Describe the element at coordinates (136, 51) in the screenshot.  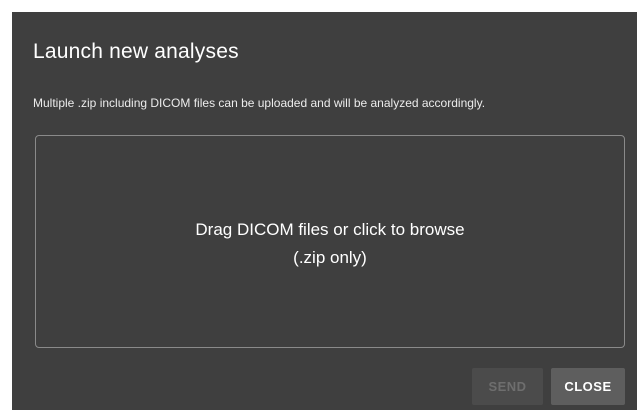
I see `dialog-title: Launch new analyses` at that location.